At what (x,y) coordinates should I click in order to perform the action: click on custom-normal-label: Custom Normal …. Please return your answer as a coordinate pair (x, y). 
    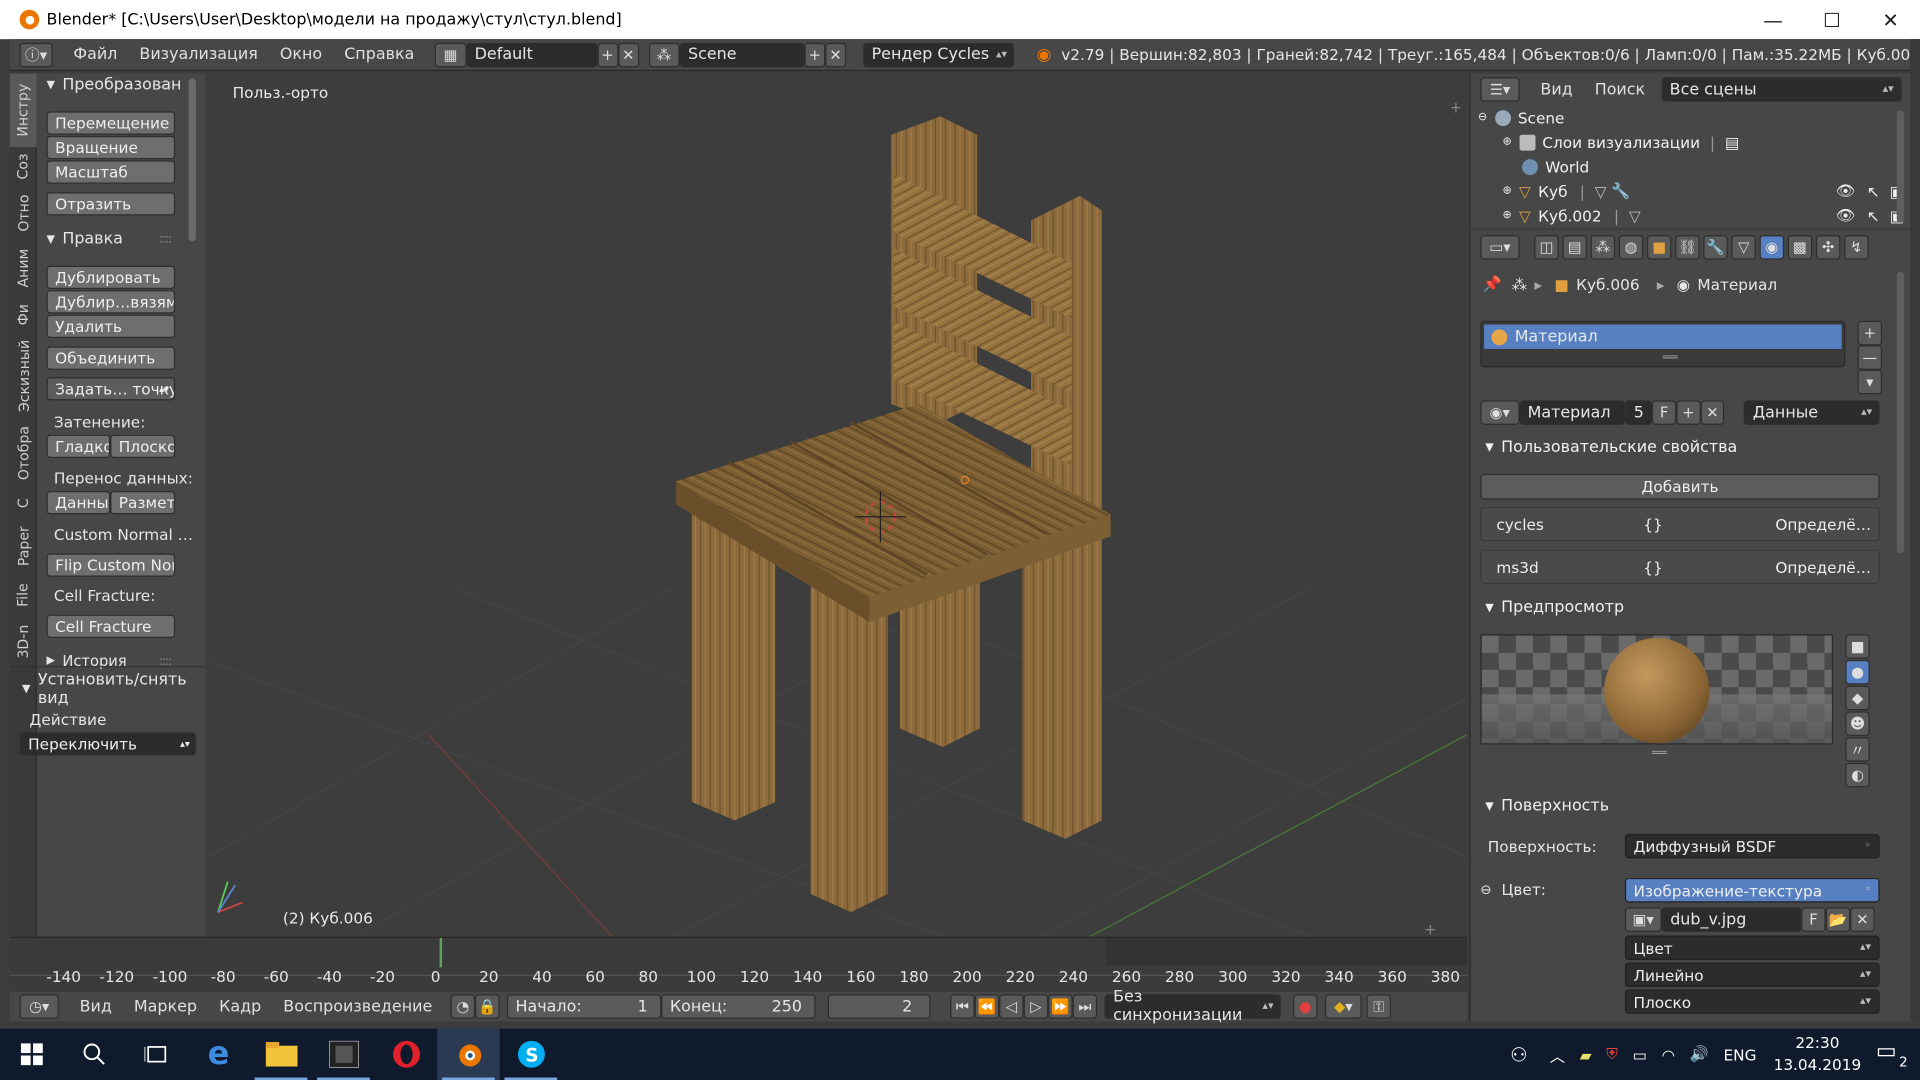
    Looking at the image, I should click on (123, 534).